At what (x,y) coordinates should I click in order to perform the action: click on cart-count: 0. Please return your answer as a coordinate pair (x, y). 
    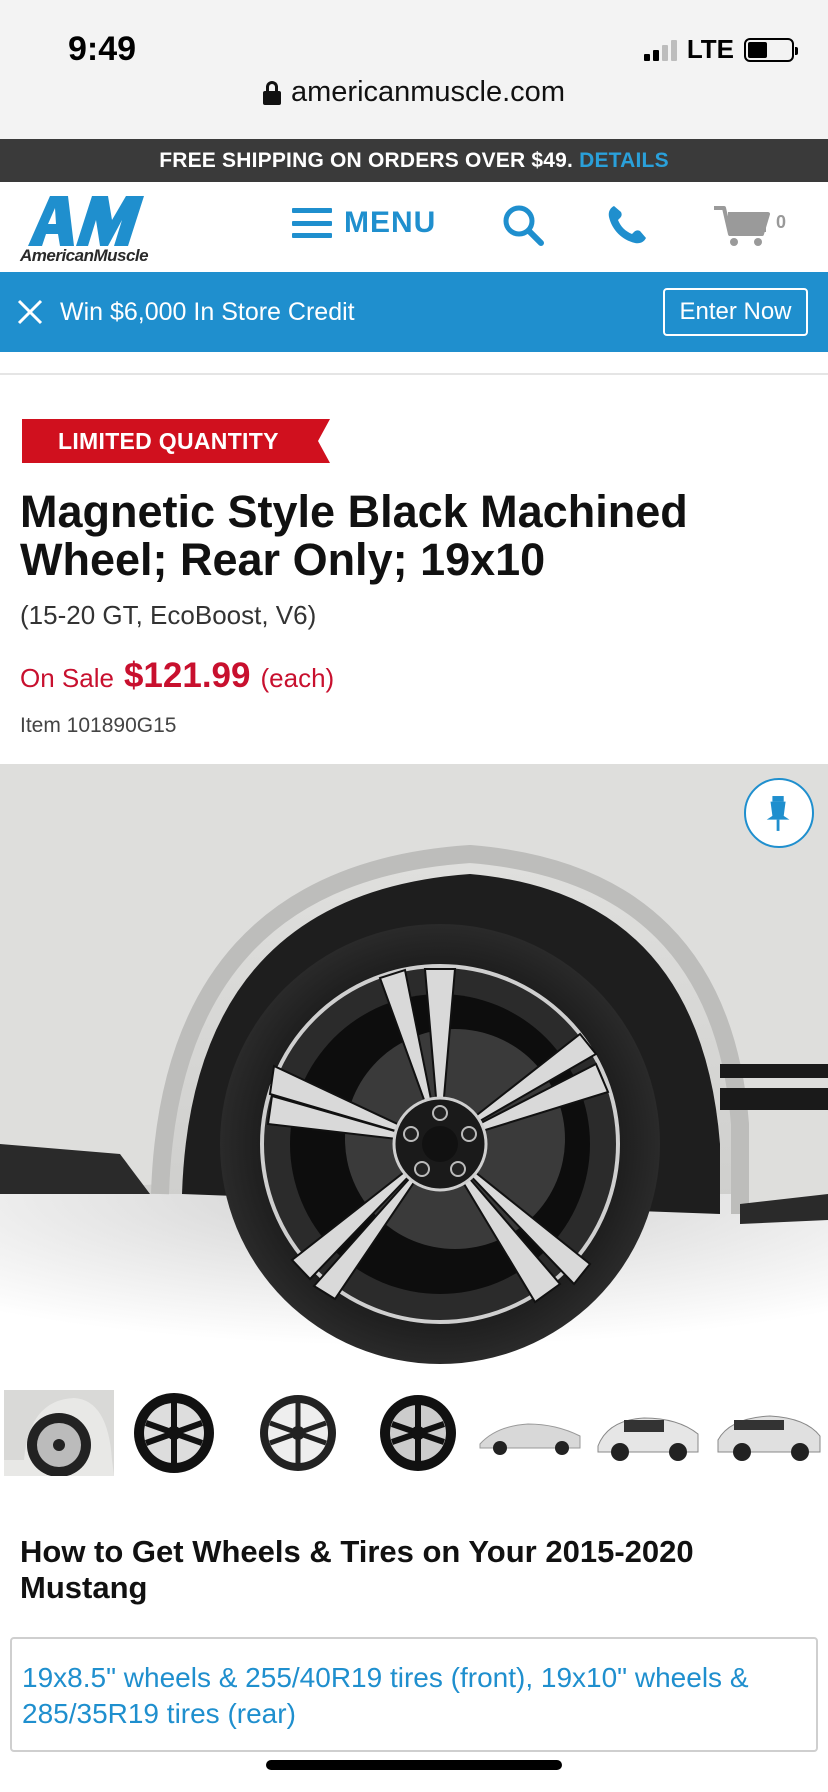
    Looking at the image, I should click on (781, 222).